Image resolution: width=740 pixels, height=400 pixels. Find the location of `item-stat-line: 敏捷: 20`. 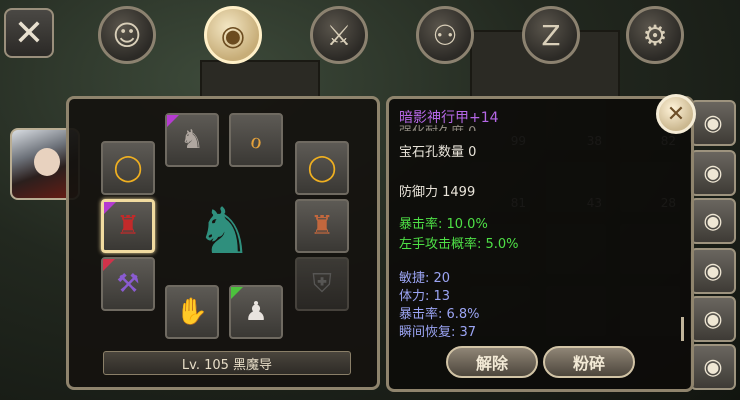

item-stat-line: 敏捷: 20 is located at coordinates (425, 278).